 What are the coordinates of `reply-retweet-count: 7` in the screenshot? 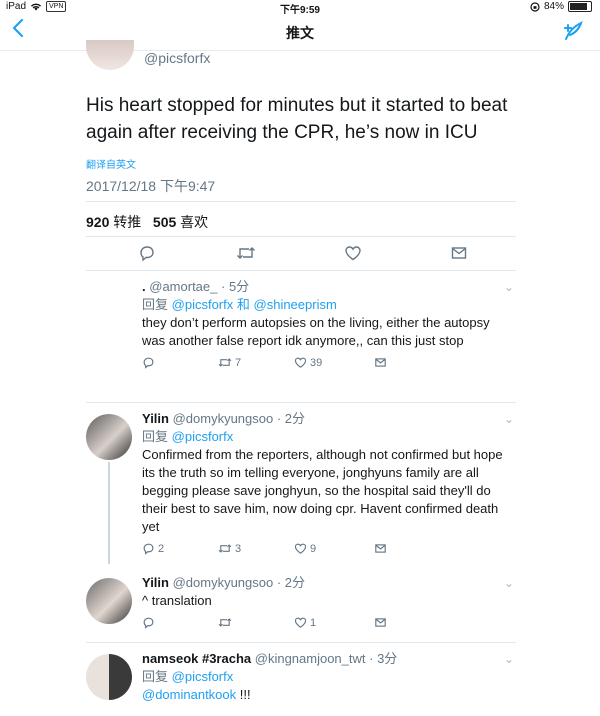 It's located at (238, 362).